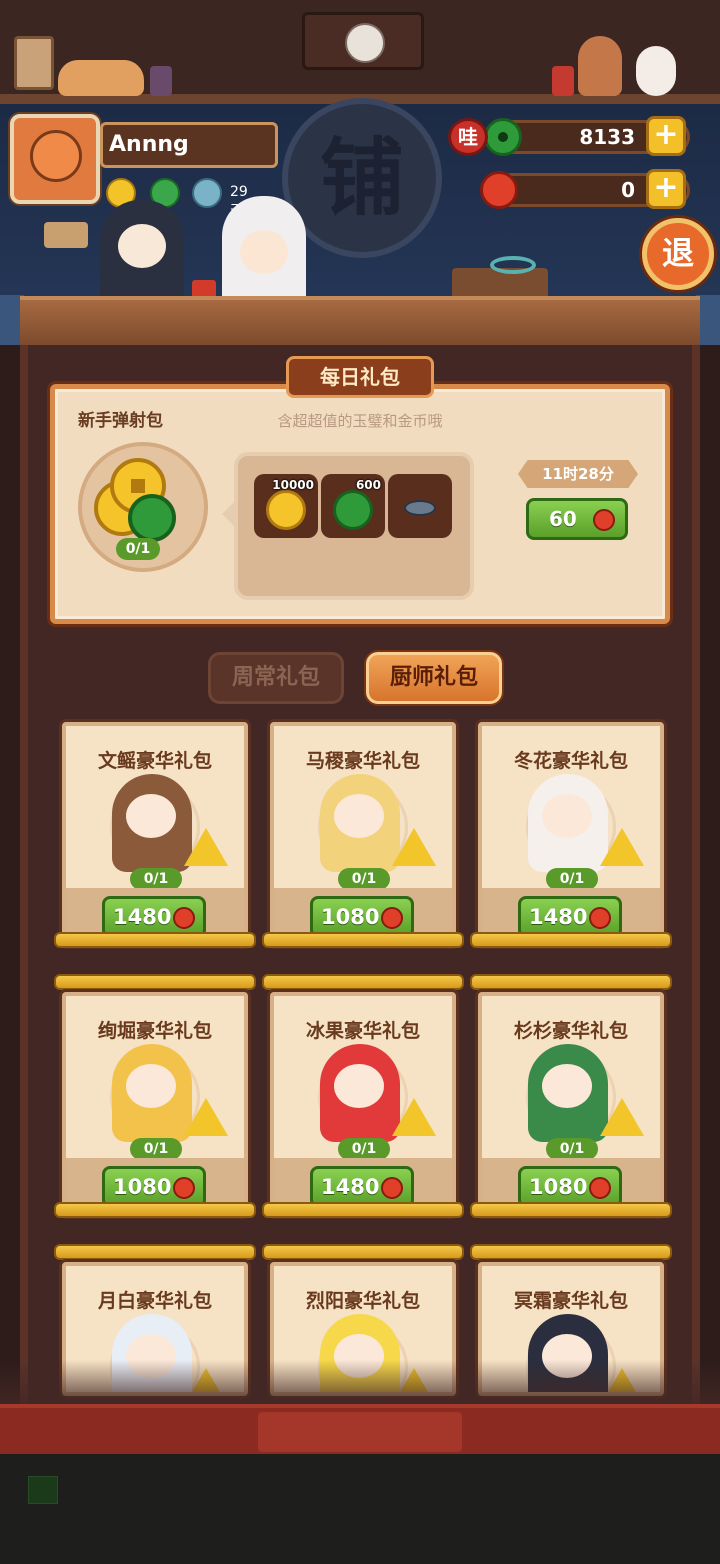 The image size is (720, 1564). What do you see at coordinates (578, 474) in the screenshot?
I see `daily-pack-timer: 11时28分` at bounding box center [578, 474].